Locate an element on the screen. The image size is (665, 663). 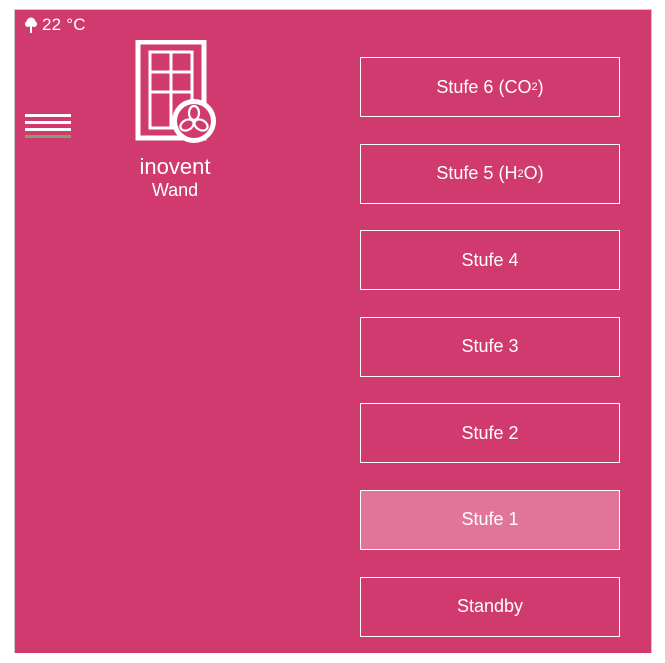
device-name: inovent is located at coordinates (175, 166).